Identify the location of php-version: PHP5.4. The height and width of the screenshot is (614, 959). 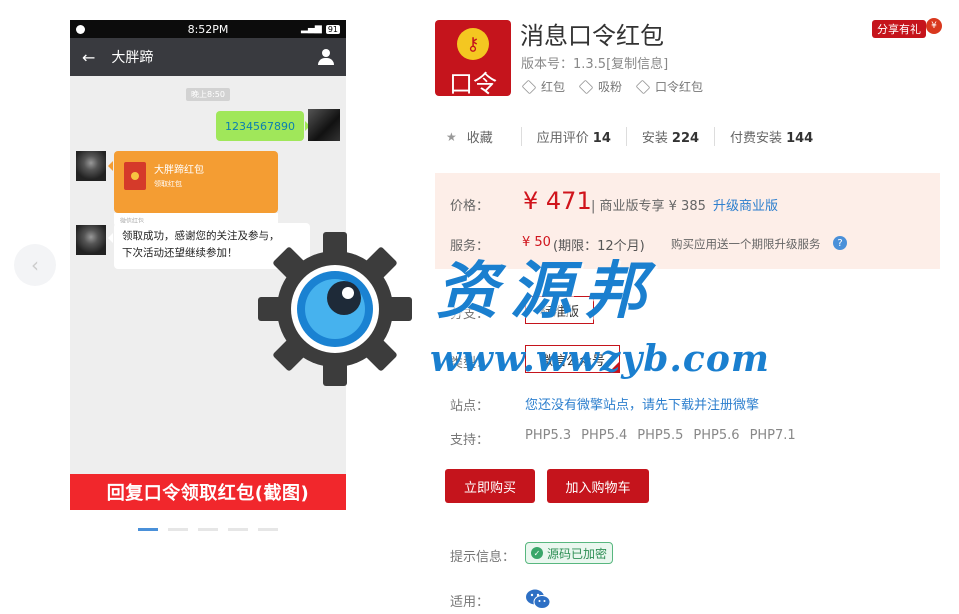
(604, 435).